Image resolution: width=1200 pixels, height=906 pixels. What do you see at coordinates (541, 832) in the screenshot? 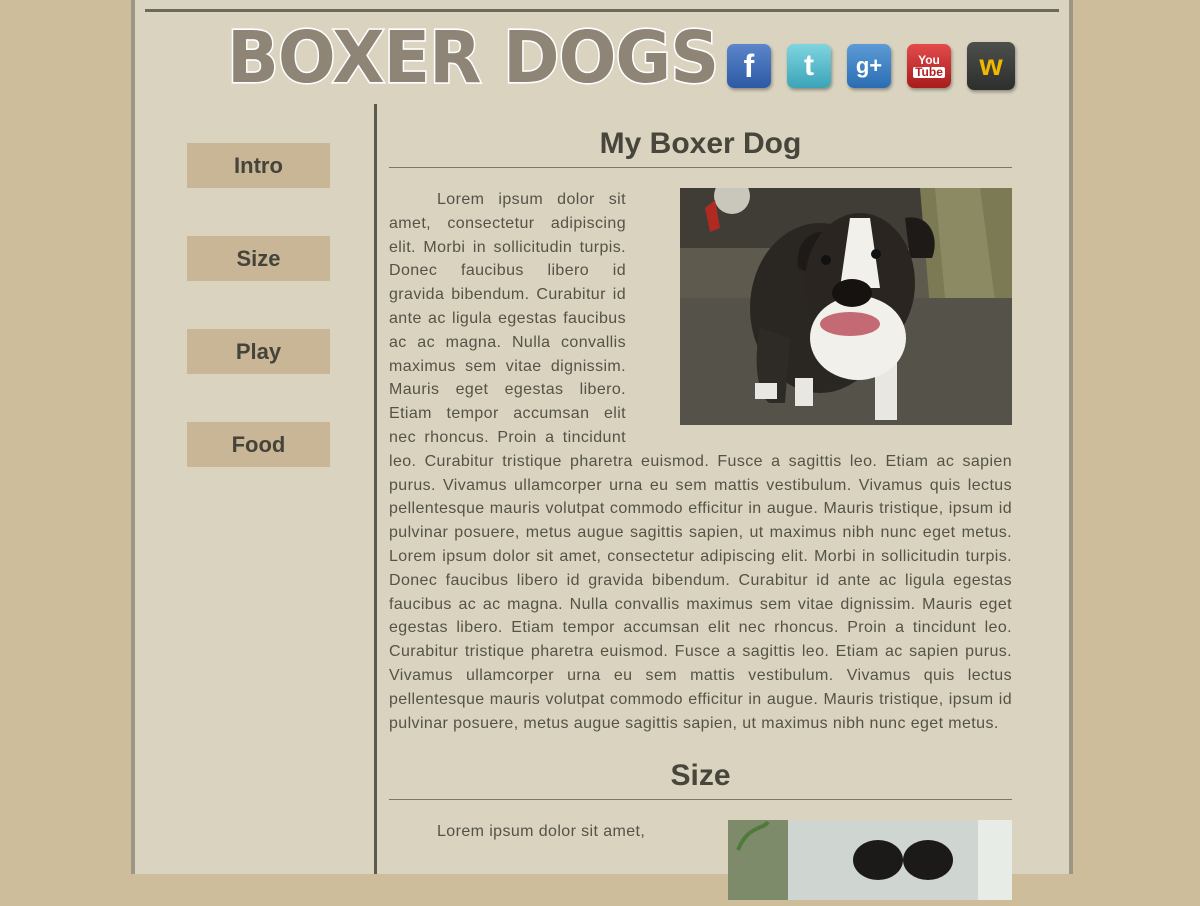
I see `size-text: Lorem ipsum dolor sit amet,` at bounding box center [541, 832].